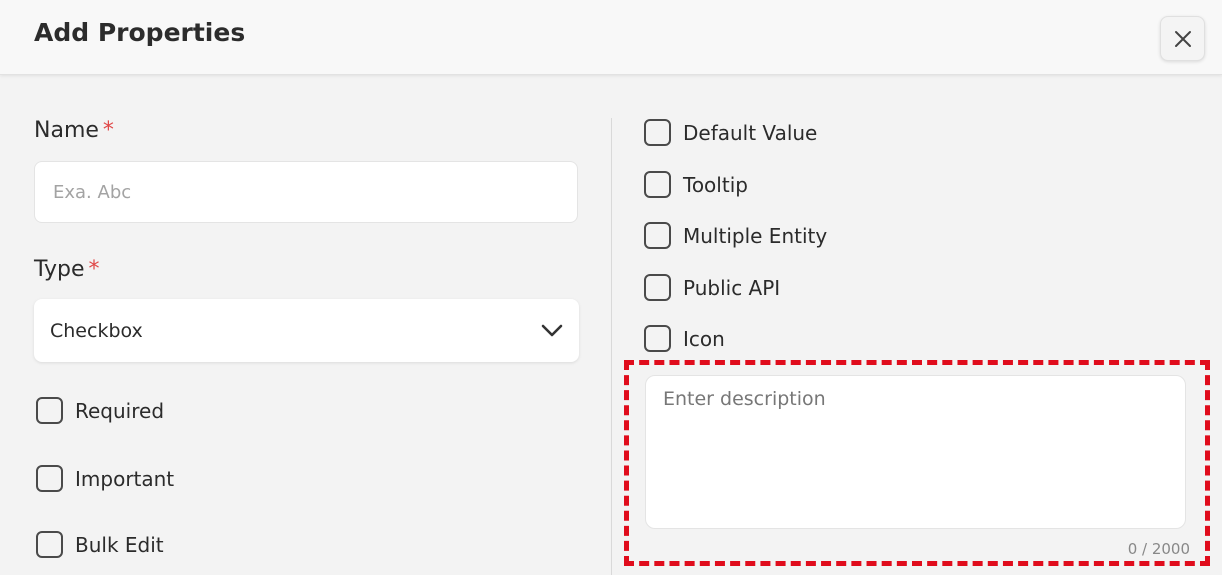  Describe the element at coordinates (755, 235) in the screenshot. I see `checkbox-label: Multiple Entity` at that location.